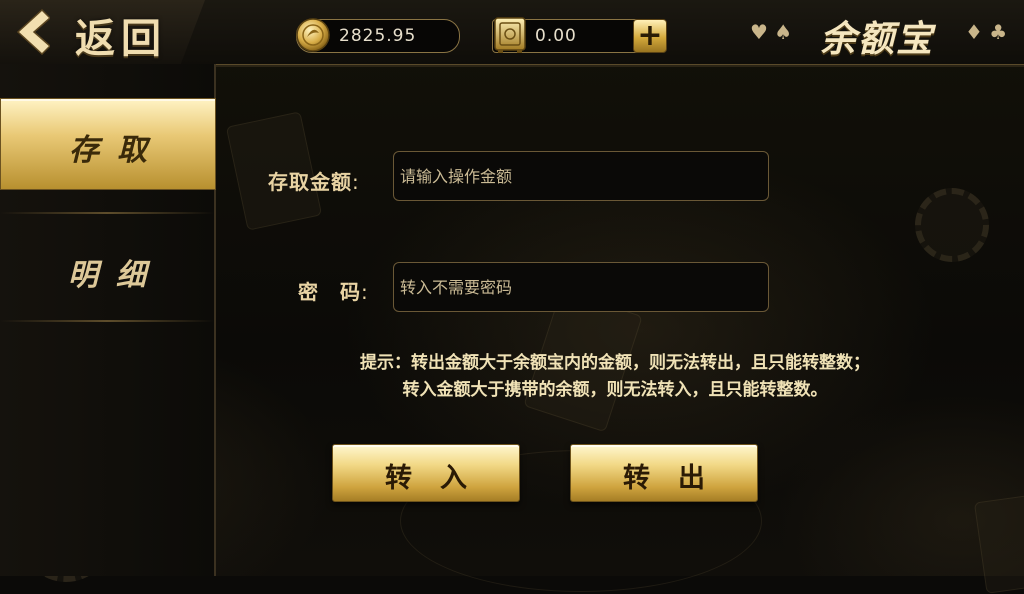 The image size is (1024, 594). I want to click on sidebar-item-label: 明细, so click(116, 275).